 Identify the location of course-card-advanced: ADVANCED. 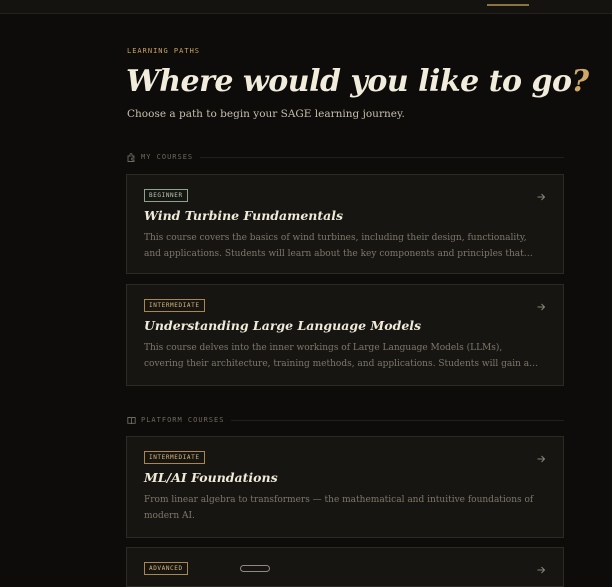
(345, 567).